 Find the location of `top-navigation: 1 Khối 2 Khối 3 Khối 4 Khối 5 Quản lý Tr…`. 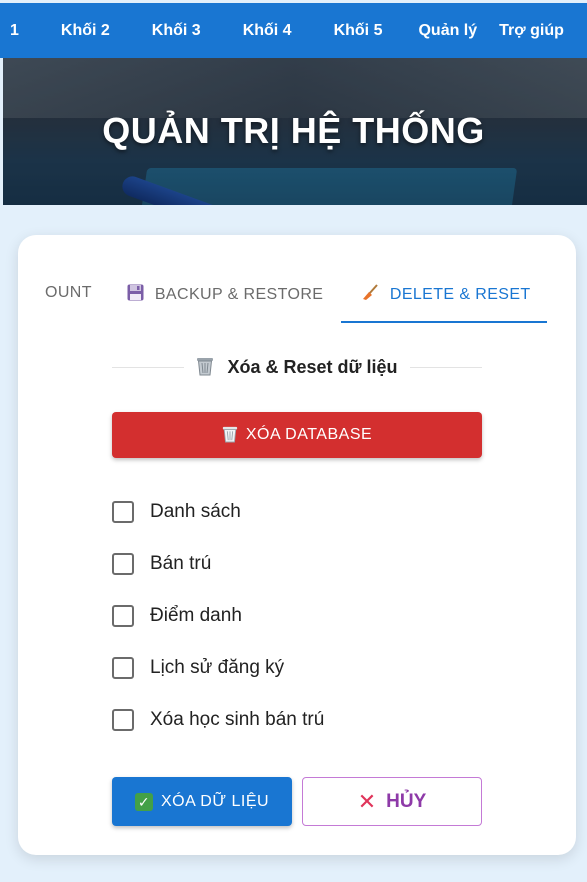

top-navigation: 1 Khối 2 Khối 3 Khối 4 Khối 5 Quản lý Tr… is located at coordinates (293, 30).